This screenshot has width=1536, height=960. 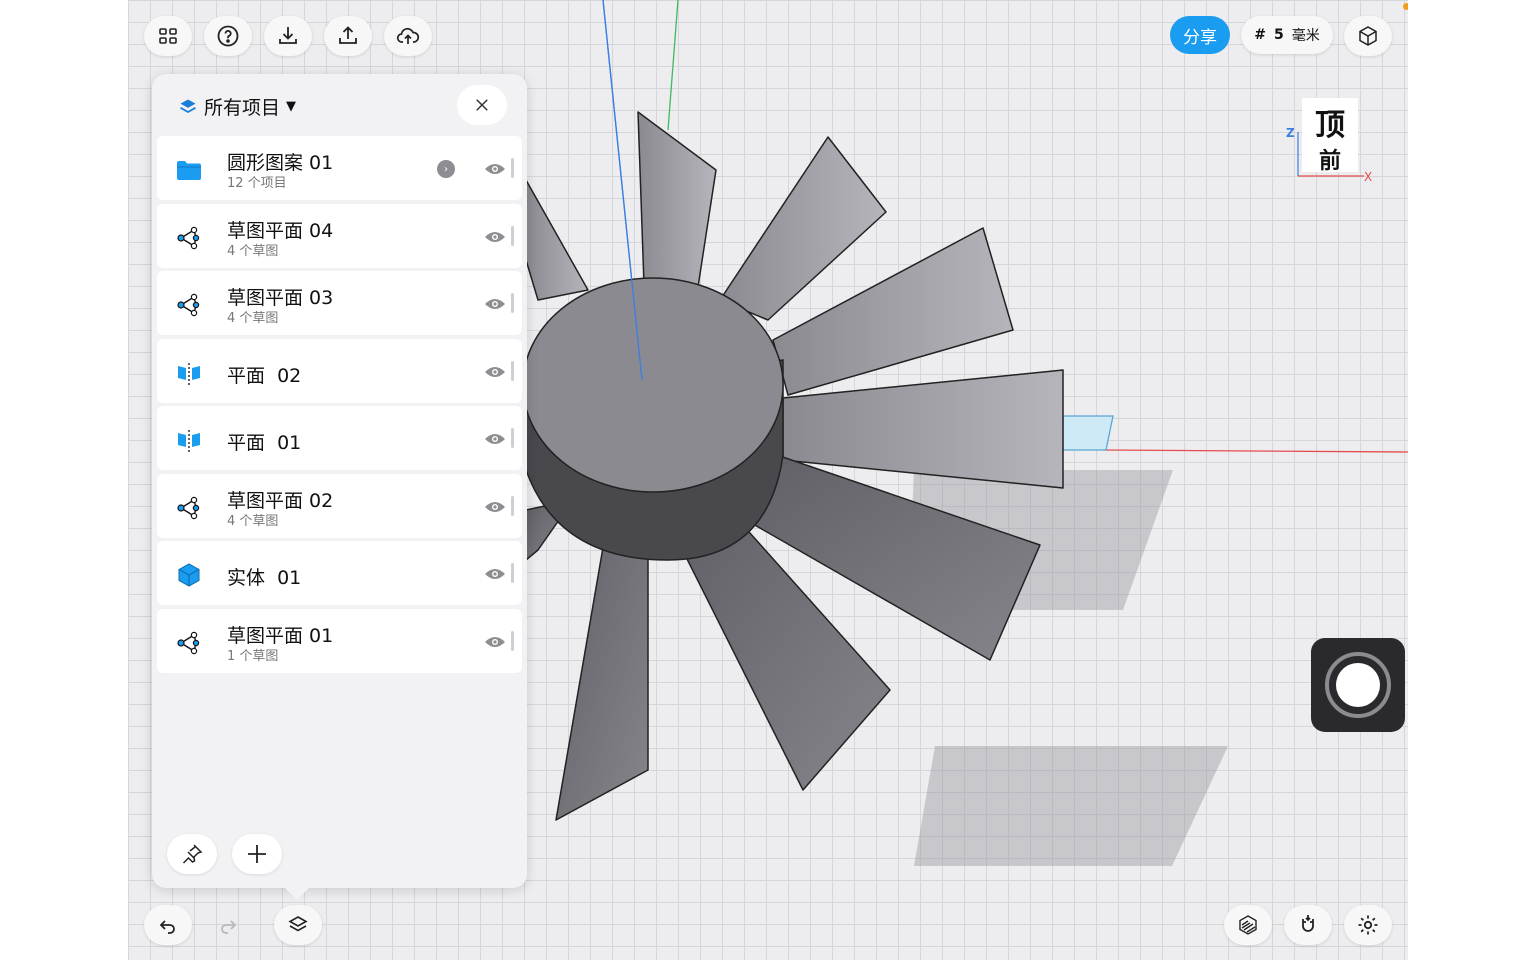 I want to click on chevron-right-icon: ›, so click(x=446, y=169).